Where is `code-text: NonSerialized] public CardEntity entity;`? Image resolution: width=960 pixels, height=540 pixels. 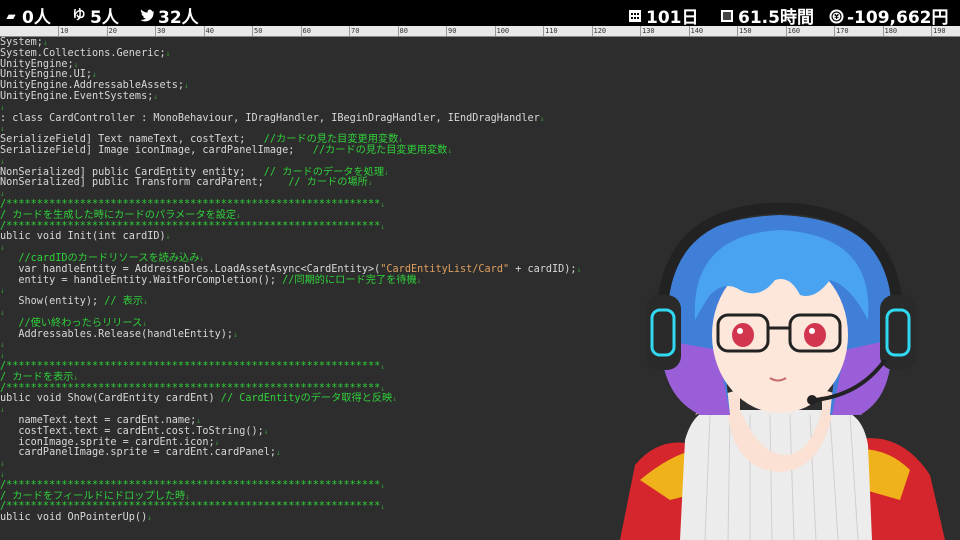
code-text: NonSerialized] public CardEntity entity; is located at coordinates (123, 172).